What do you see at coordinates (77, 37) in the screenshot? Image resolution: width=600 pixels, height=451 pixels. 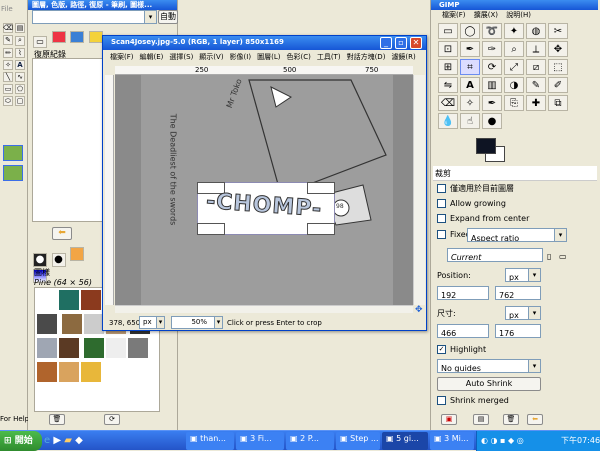 I see `paths-tab-icon` at bounding box center [77, 37].